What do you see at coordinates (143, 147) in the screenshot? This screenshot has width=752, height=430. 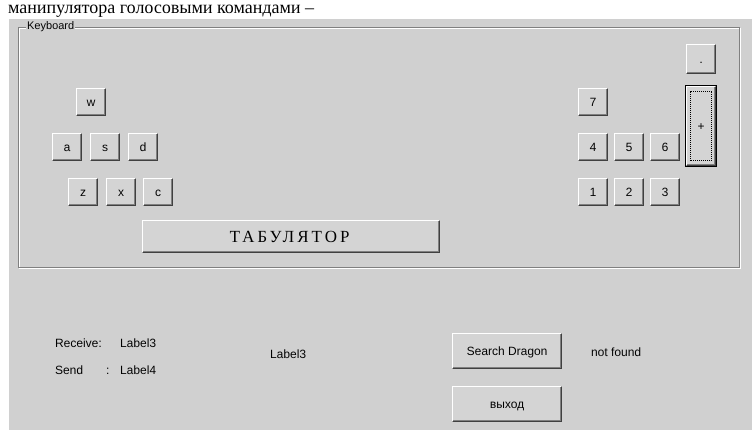 I see `key-button: d` at bounding box center [143, 147].